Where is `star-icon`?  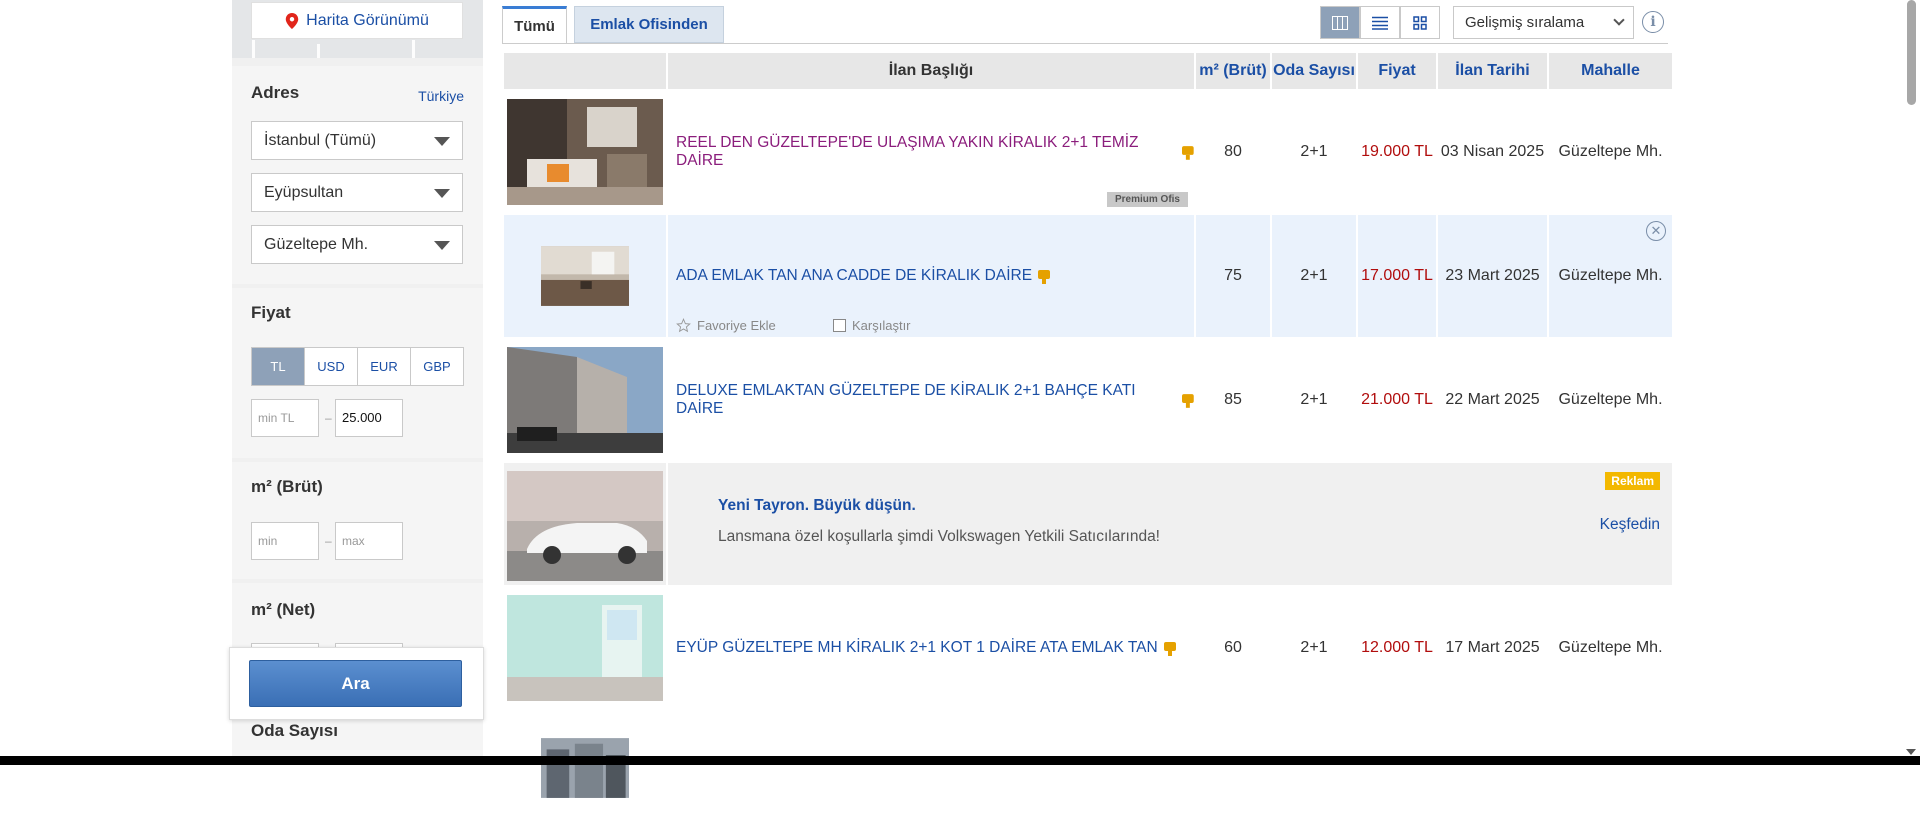
star-icon is located at coordinates (683, 325).